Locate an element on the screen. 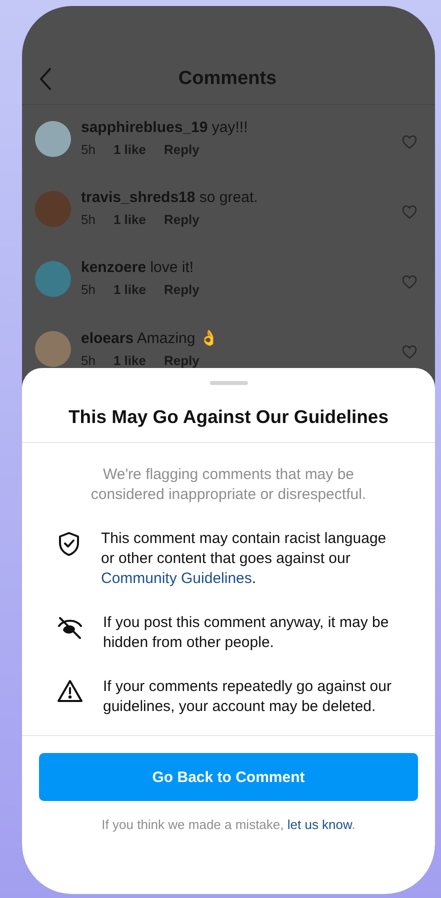 This screenshot has height=898, width=441. comment-text: sapphireblues_19 yay!!! is located at coordinates (165, 127).